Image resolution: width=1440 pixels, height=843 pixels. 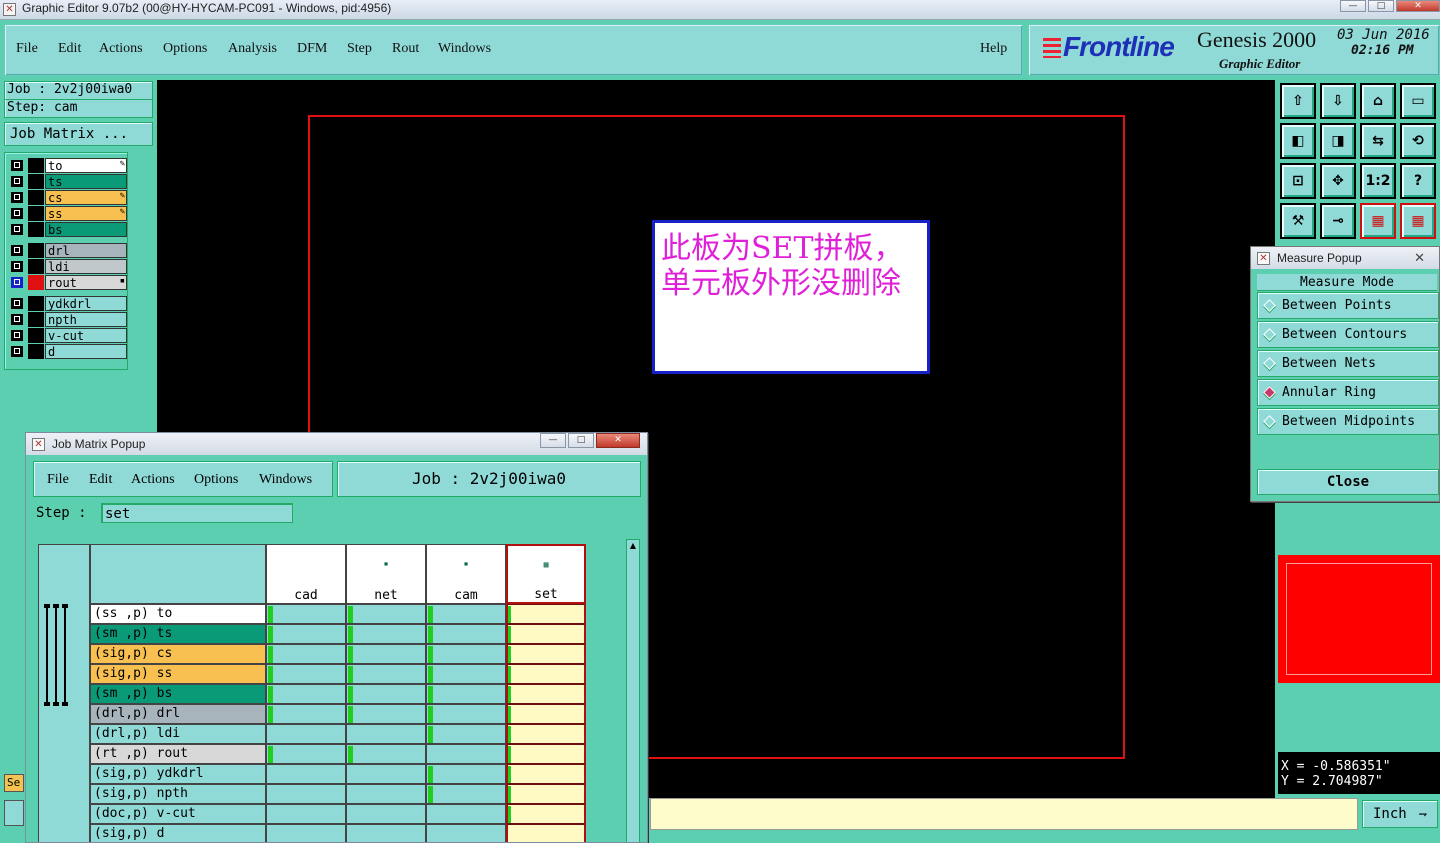 What do you see at coordinates (86, 250) in the screenshot?
I see `layer-name: drl` at bounding box center [86, 250].